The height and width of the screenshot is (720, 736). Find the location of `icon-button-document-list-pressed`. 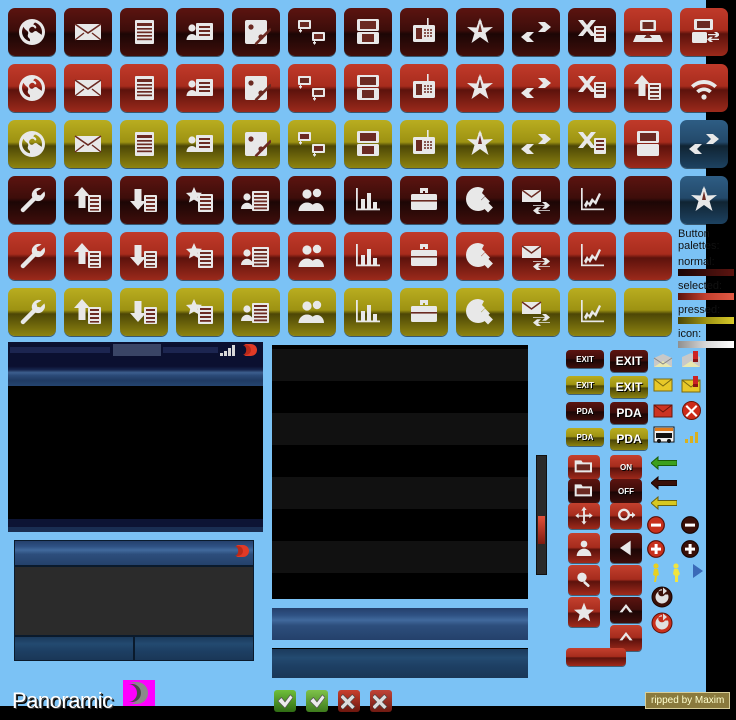

icon-button-document-list-pressed is located at coordinates (144, 144).